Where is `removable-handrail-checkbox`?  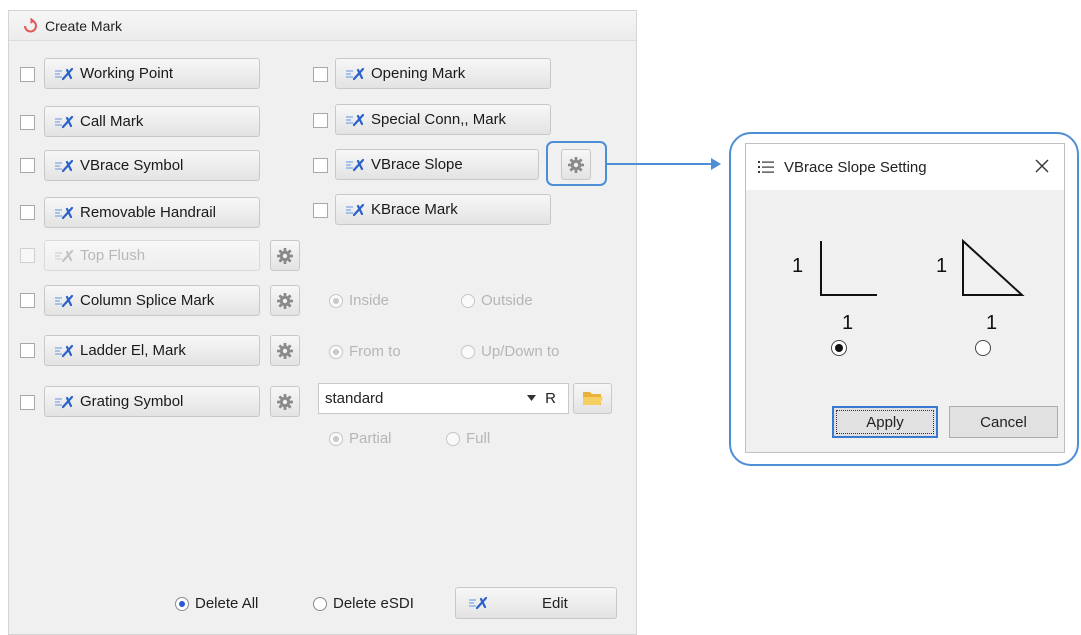 removable-handrail-checkbox is located at coordinates (27, 212).